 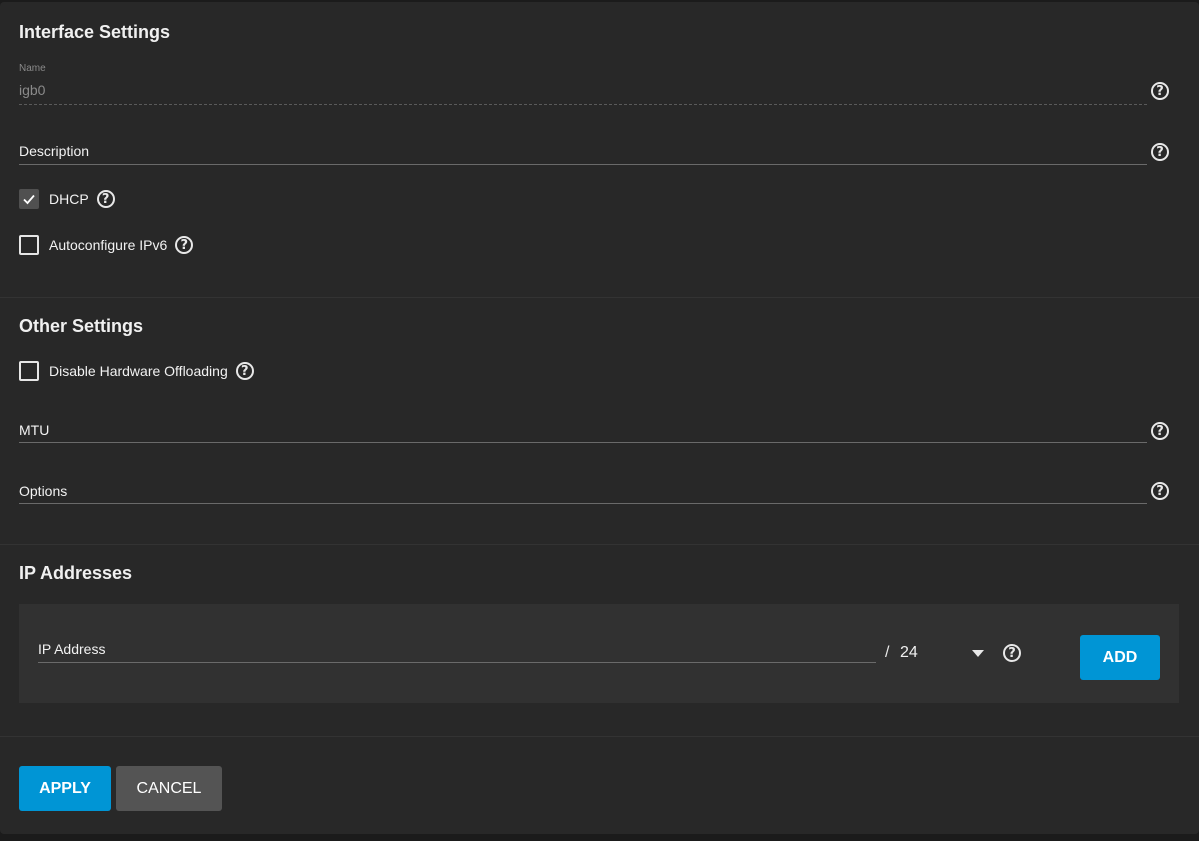 What do you see at coordinates (54, 151) in the screenshot?
I see `description-field-label: Description` at bounding box center [54, 151].